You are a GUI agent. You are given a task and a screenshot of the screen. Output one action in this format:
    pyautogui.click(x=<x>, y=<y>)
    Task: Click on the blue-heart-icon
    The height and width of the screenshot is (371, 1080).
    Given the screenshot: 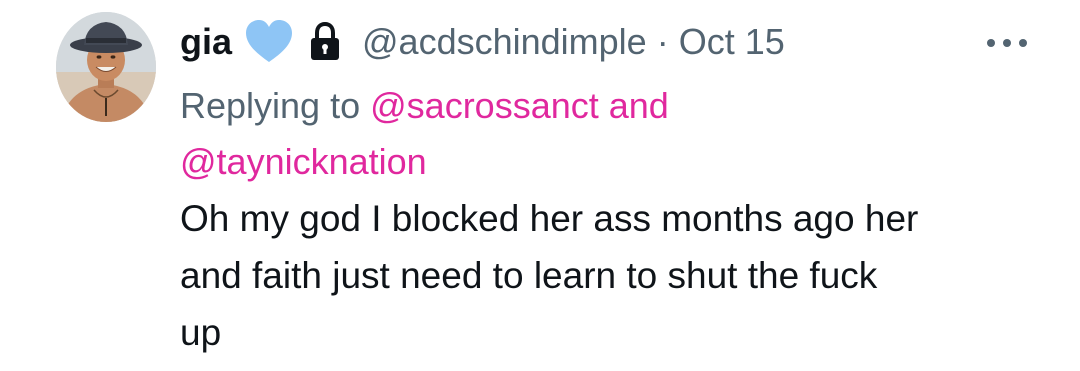 What is the action you would take?
    pyautogui.click(x=269, y=41)
    